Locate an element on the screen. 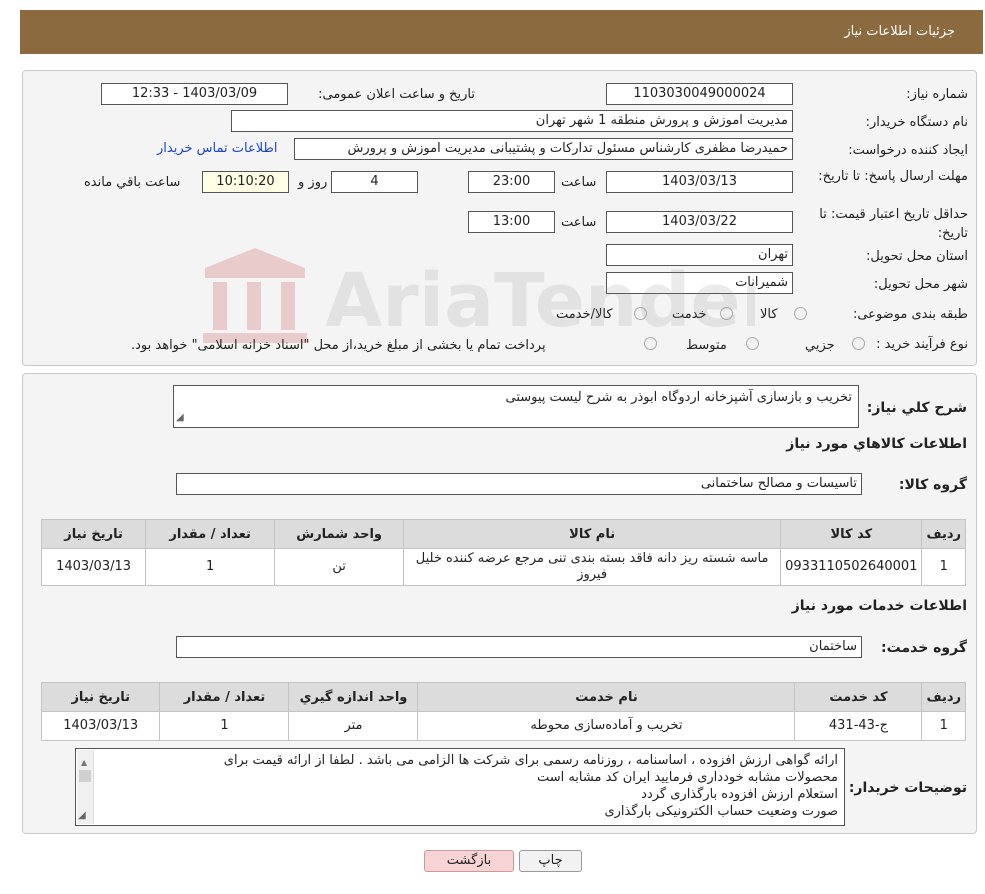 The height and width of the screenshot is (894, 985). col-goods-name: نام کالا is located at coordinates (592, 534).